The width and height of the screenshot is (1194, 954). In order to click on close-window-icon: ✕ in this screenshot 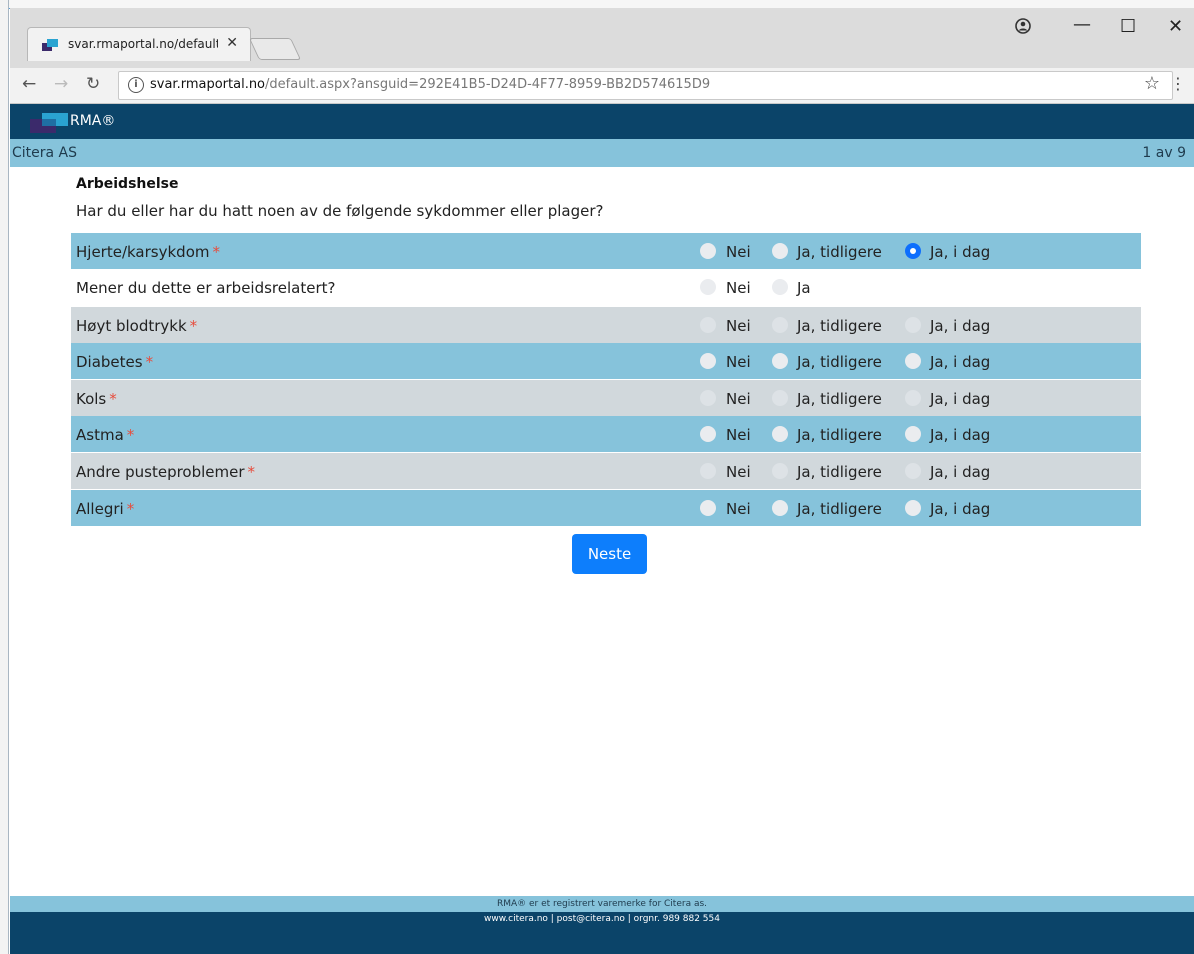, I will do `click(1175, 26)`.